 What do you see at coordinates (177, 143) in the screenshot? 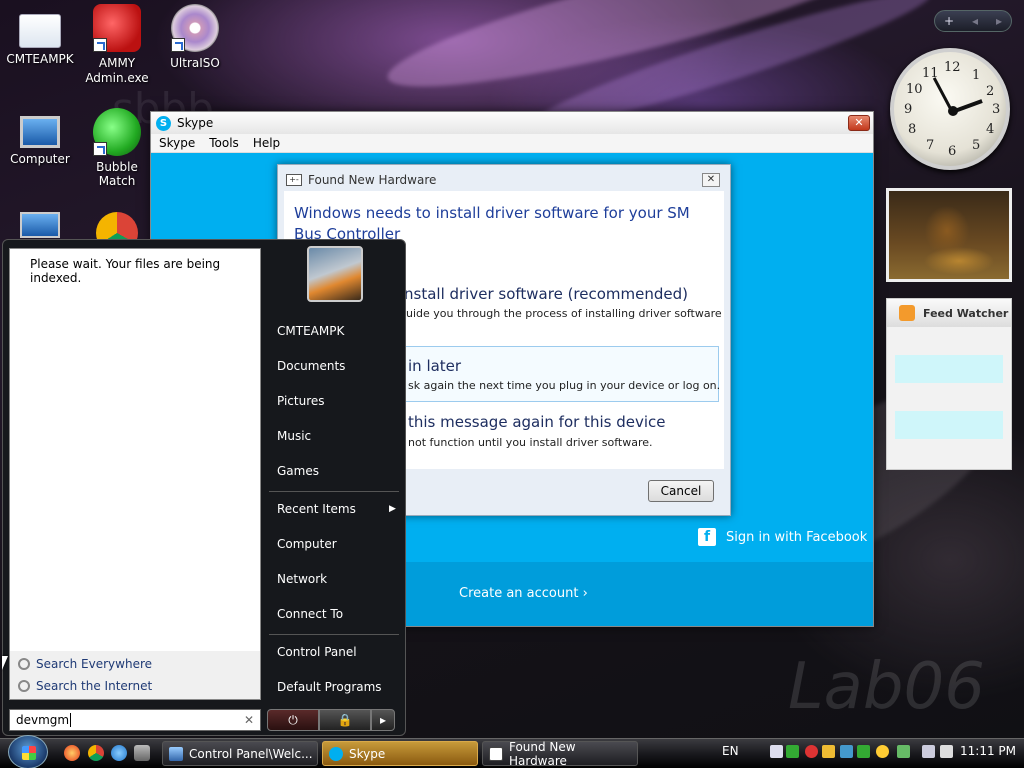
I see `menu-skype: Skype` at bounding box center [177, 143].